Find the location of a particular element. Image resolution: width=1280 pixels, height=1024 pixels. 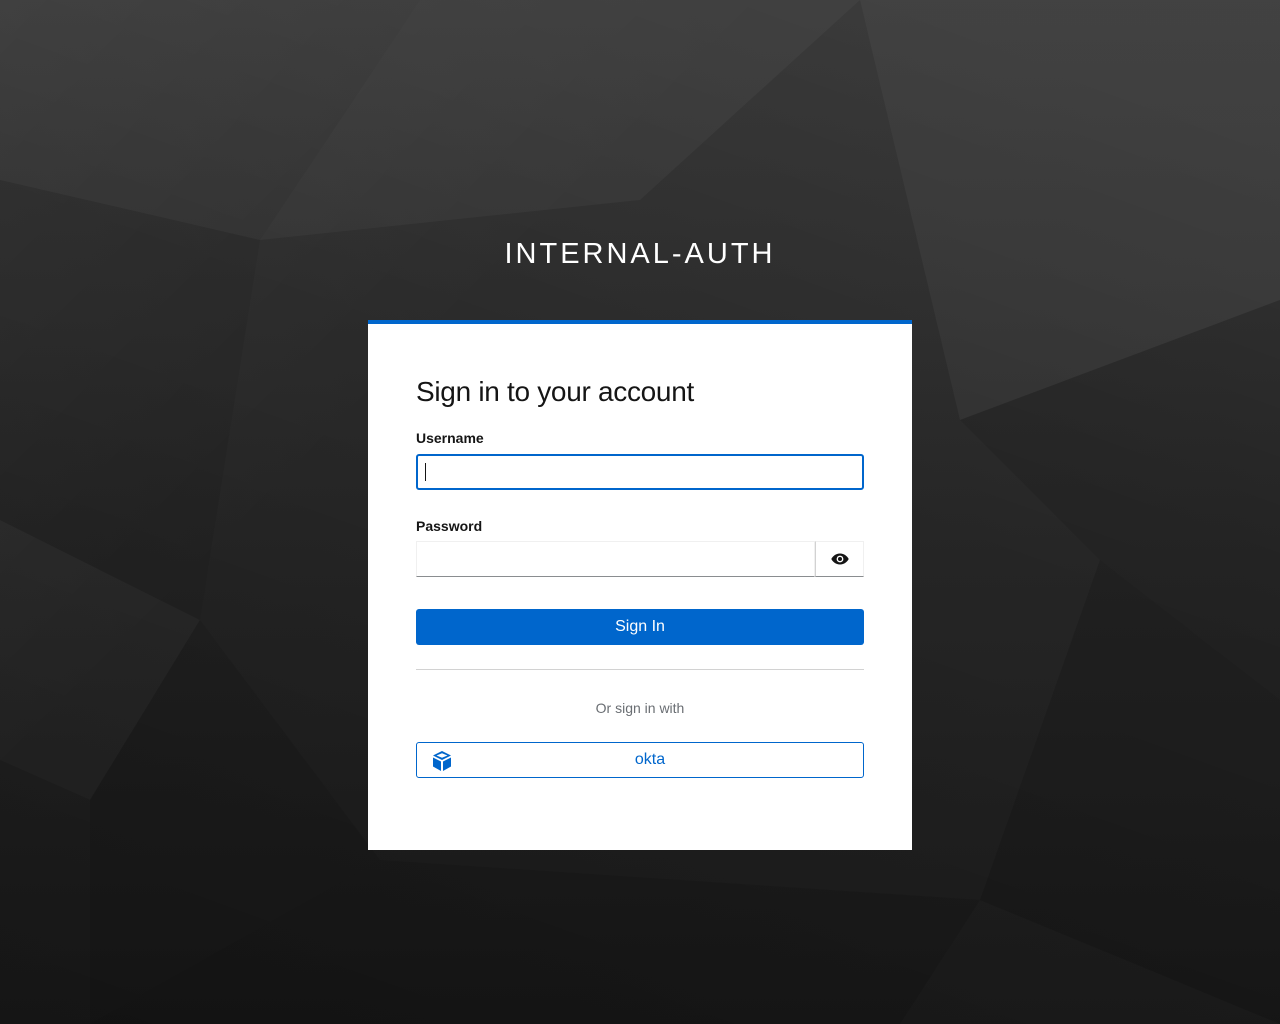

password-field-group is located at coordinates (640, 559).